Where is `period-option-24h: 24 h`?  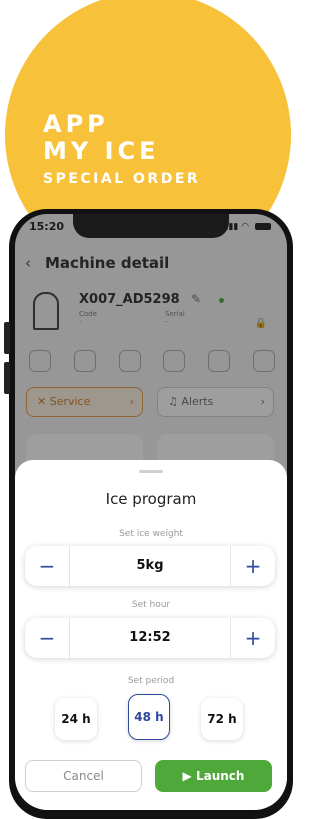 period-option-24h: 24 h is located at coordinates (76, 719).